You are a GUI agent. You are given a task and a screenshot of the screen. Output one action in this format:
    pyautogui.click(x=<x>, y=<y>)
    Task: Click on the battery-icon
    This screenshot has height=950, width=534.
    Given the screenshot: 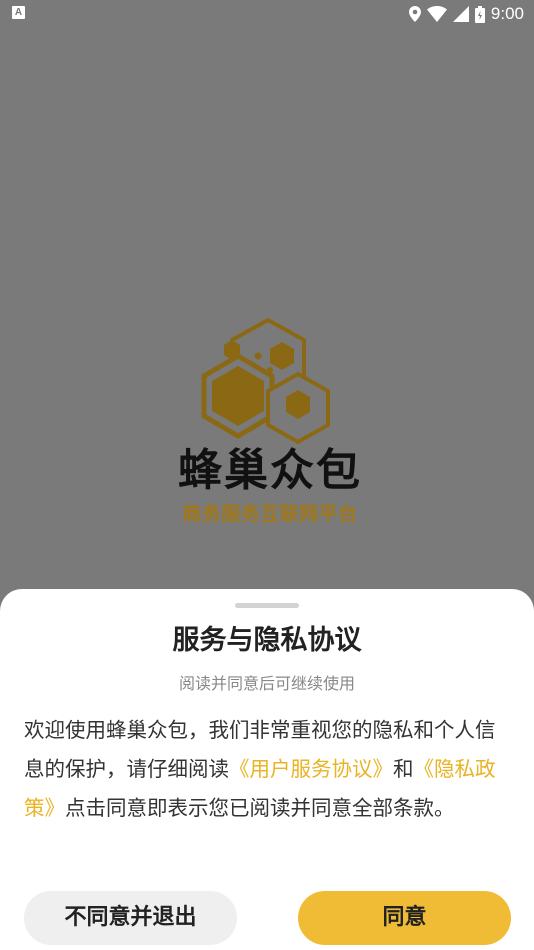 What is the action you would take?
    pyautogui.click(x=479, y=14)
    